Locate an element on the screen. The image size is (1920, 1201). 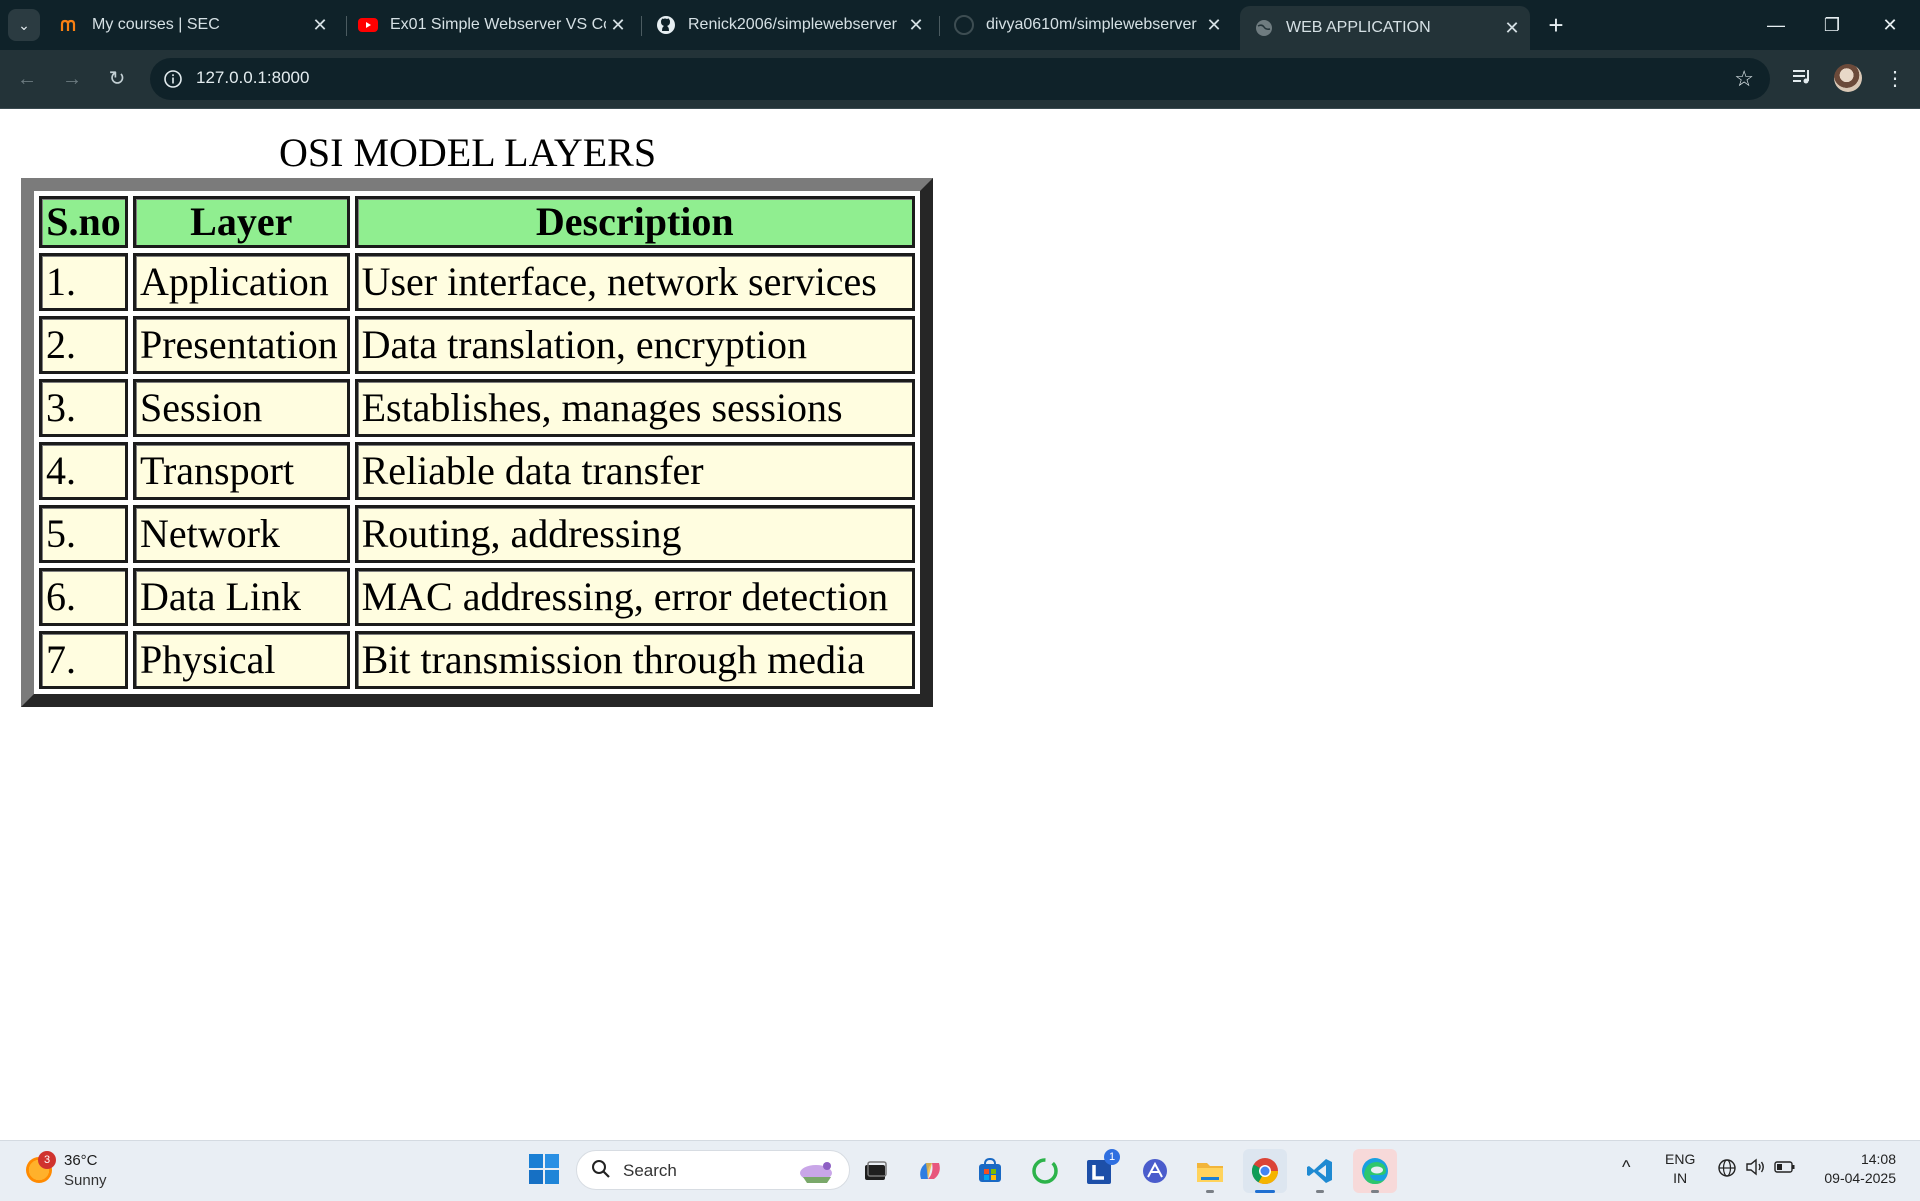
more-menu-icon: ⋮ is located at coordinates (1895, 79).